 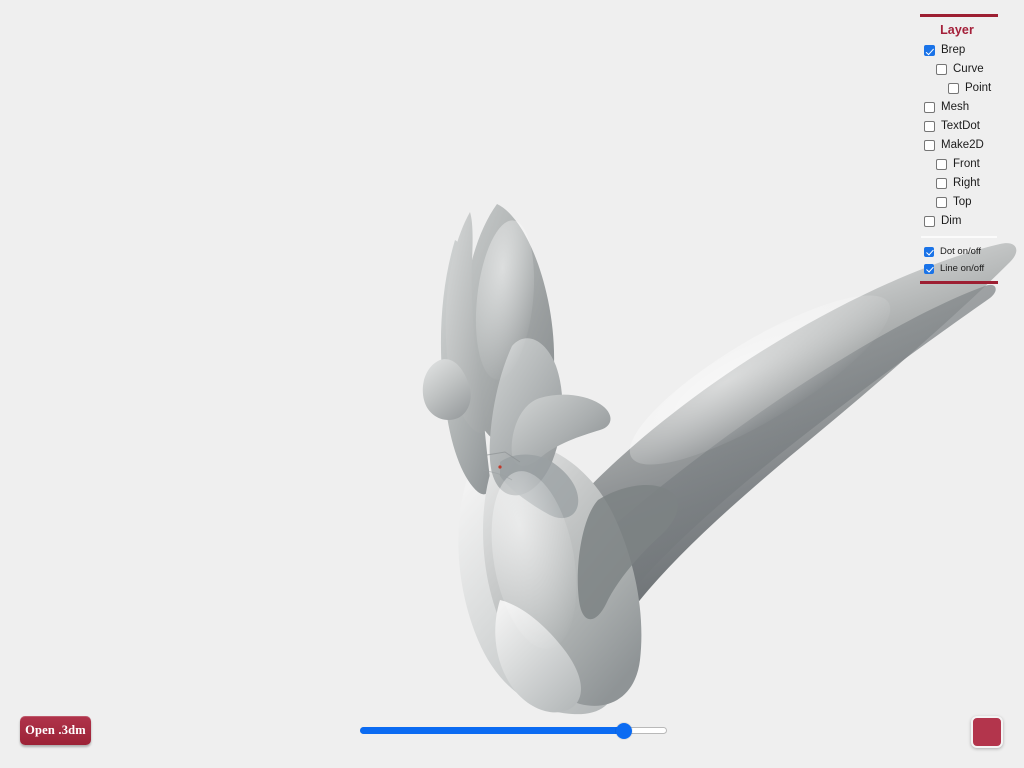 What do you see at coordinates (968, 69) in the screenshot?
I see `layer-row-label: Curve` at bounding box center [968, 69].